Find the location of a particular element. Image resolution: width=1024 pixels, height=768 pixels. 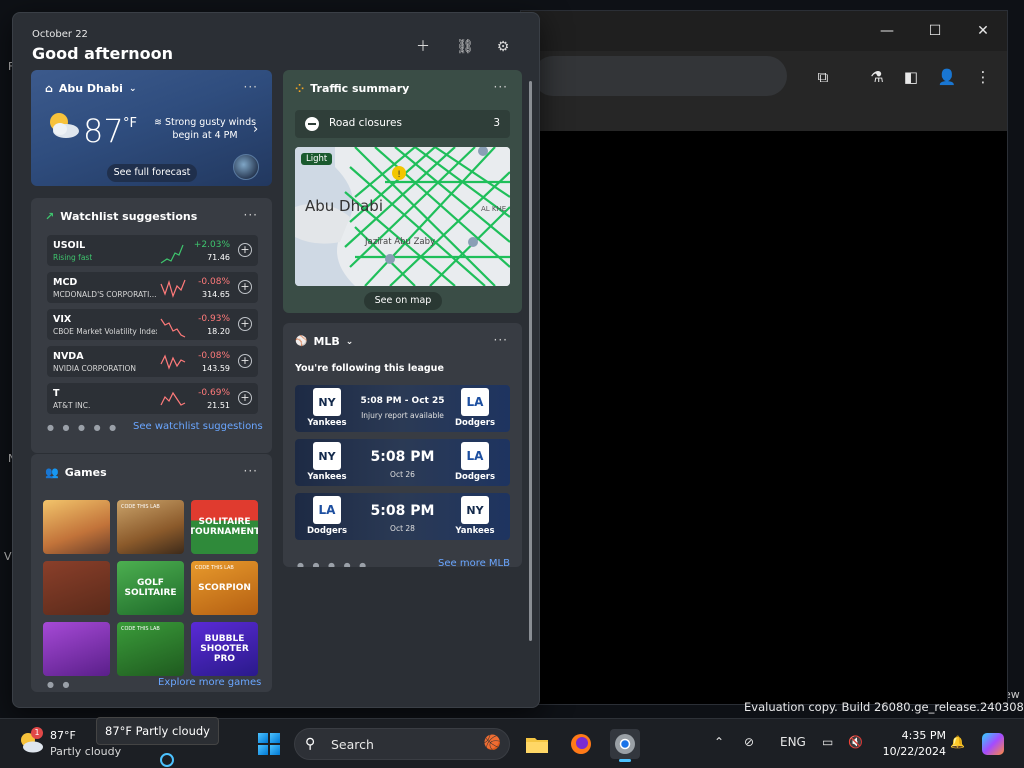

desktop-icon-label: V is located at coordinates (8, 556).